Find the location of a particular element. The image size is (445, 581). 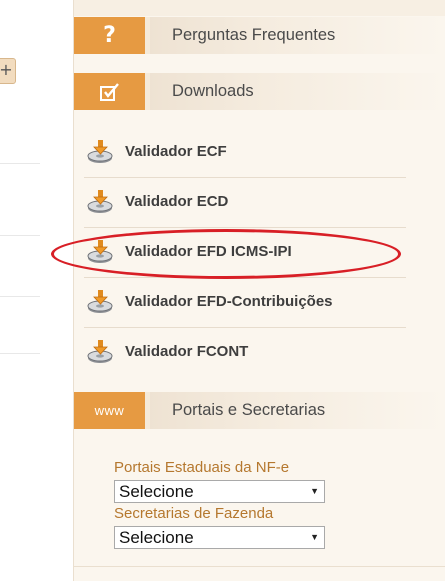

panel-top-strip is located at coordinates (259, 8).